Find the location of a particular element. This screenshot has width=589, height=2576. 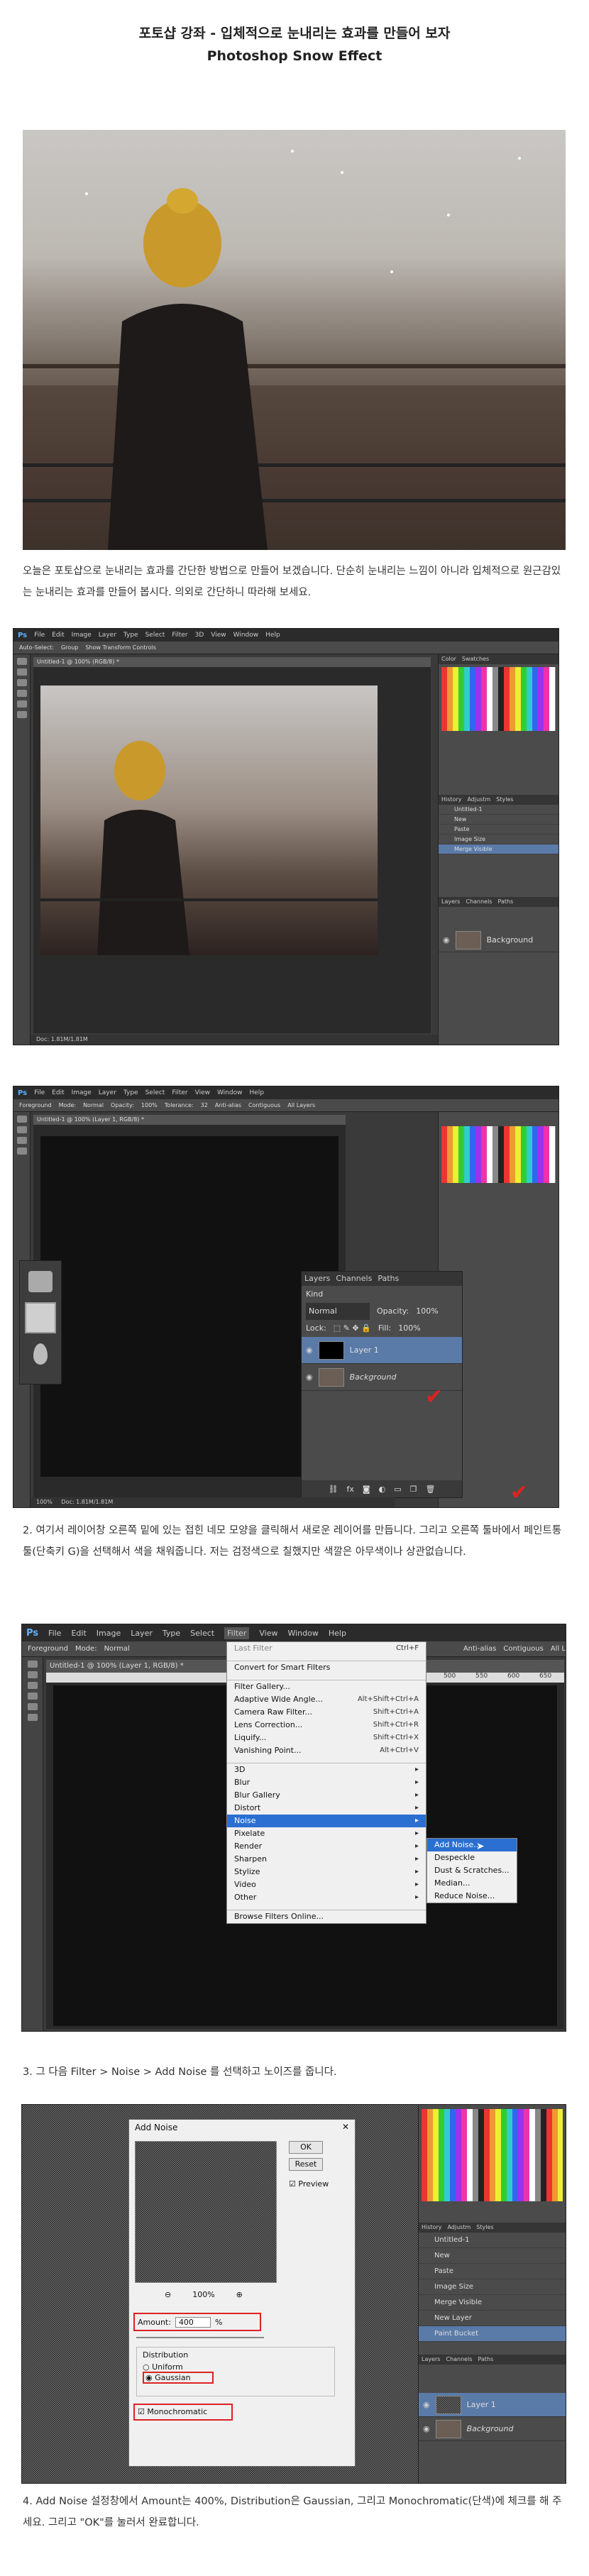

paint-bucket-tool-icon is located at coordinates (40, 1317).